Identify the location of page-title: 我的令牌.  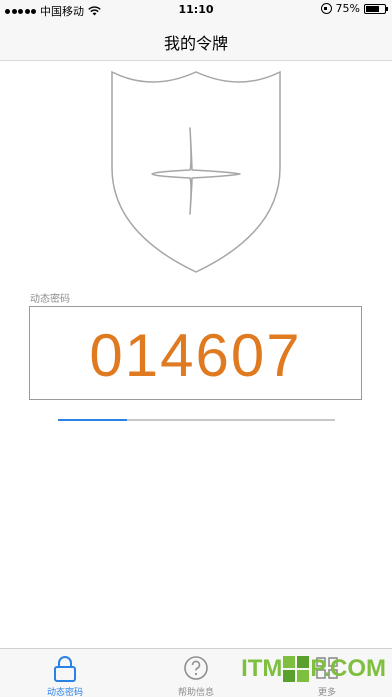
(195, 43).